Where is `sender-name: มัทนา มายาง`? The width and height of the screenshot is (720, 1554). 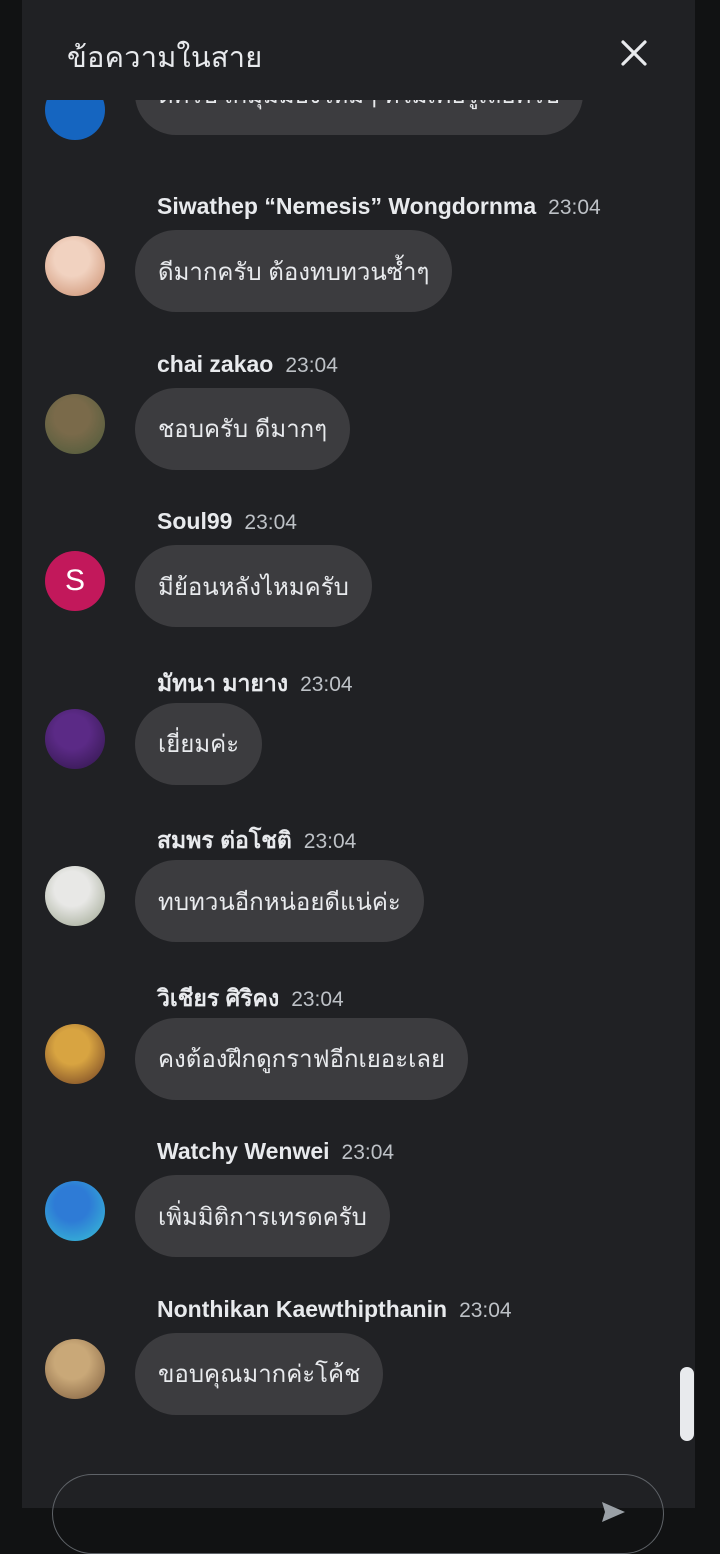 sender-name: มัทนา มายาง is located at coordinates (223, 682).